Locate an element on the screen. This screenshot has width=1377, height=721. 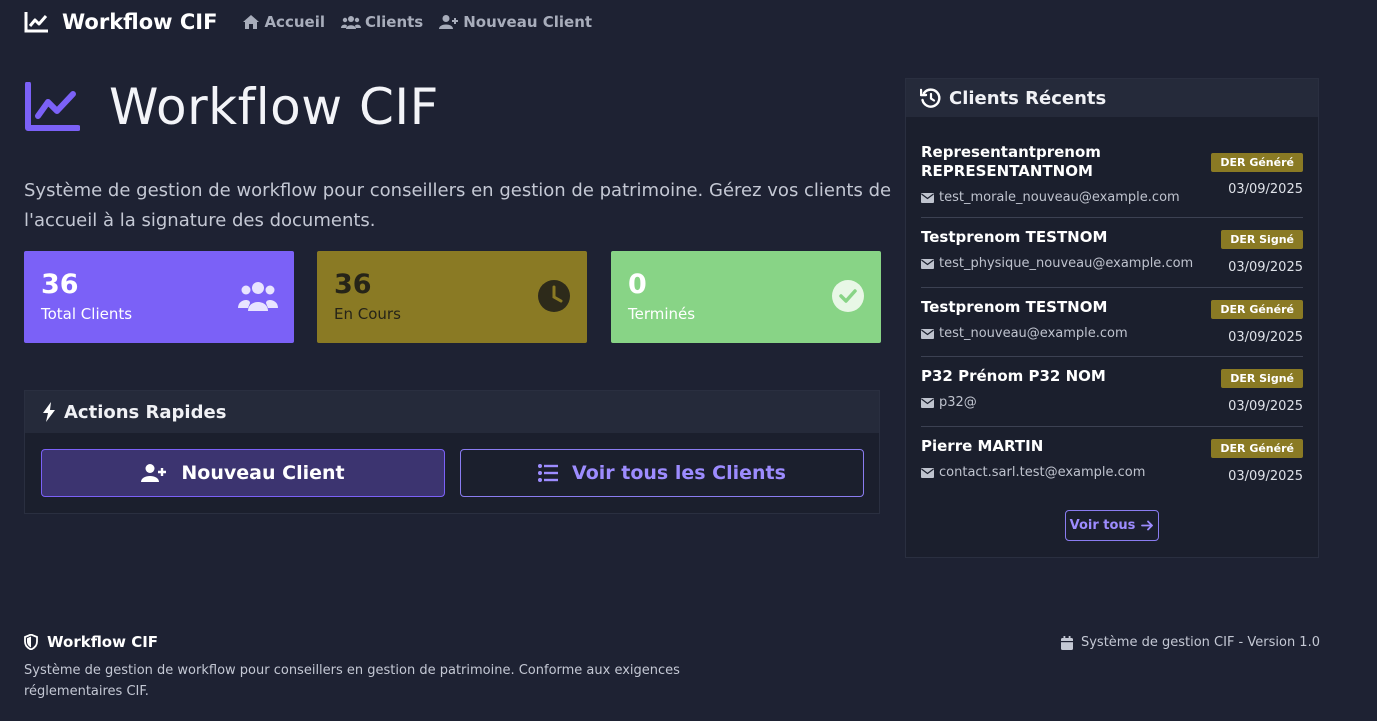
stat-card-en-cours: 36 En Cours is located at coordinates (452, 297).